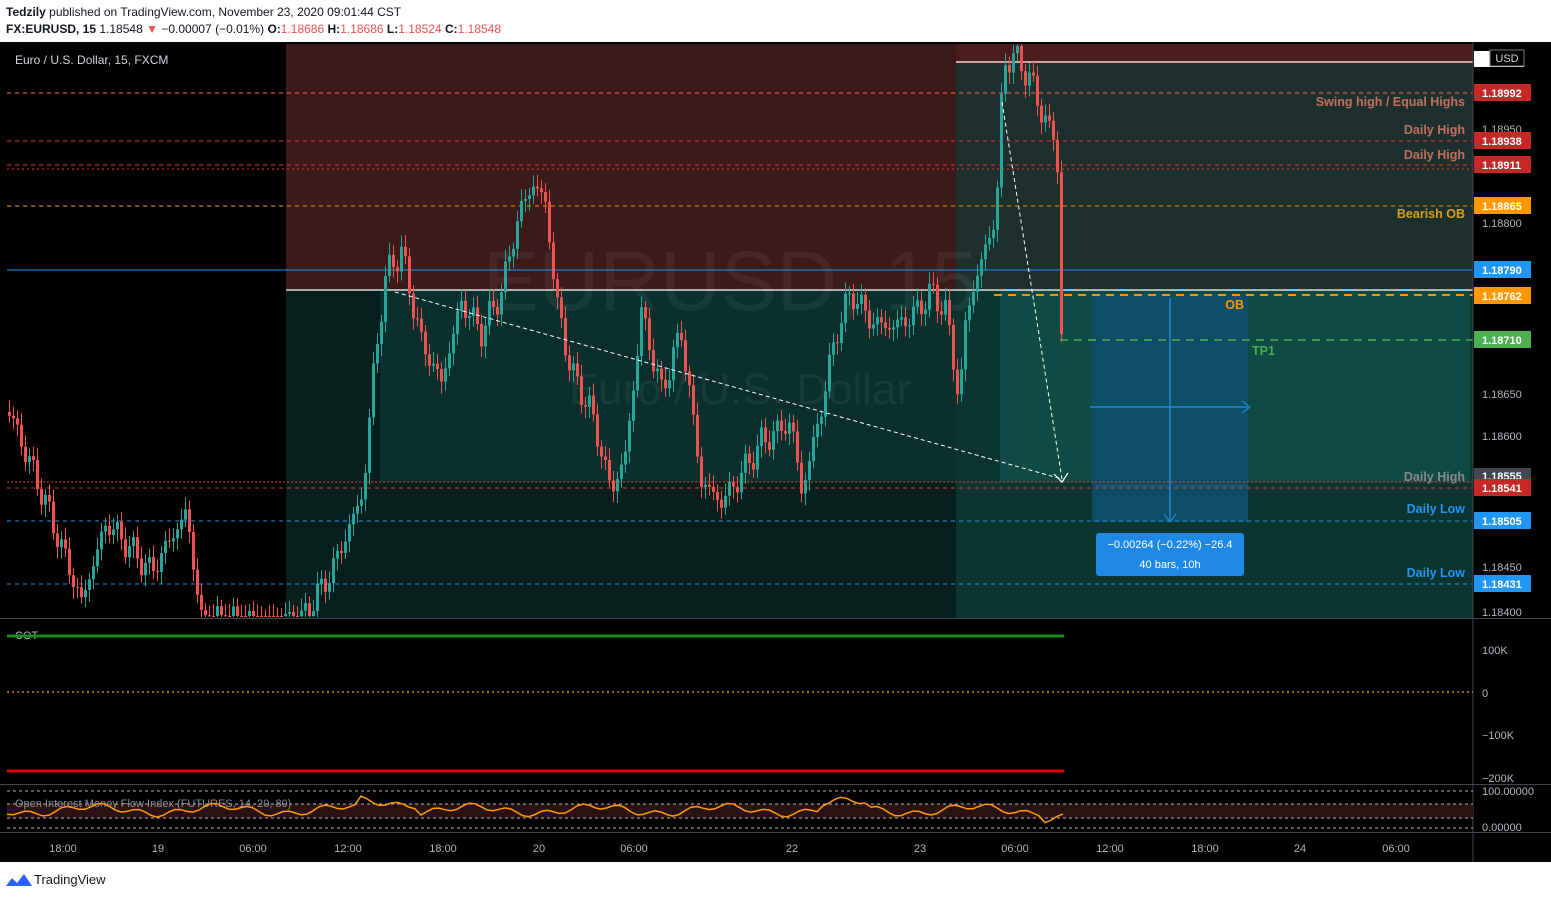 The width and height of the screenshot is (1551, 898). What do you see at coordinates (26, 12) in the screenshot?
I see `author-name: Tedzily` at bounding box center [26, 12].